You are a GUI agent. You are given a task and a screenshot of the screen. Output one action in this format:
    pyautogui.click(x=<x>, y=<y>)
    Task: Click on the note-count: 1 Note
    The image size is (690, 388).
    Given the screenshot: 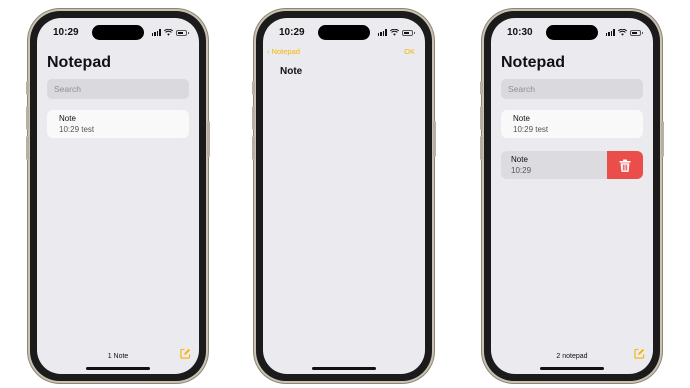 What is the action you would take?
    pyautogui.click(x=118, y=356)
    